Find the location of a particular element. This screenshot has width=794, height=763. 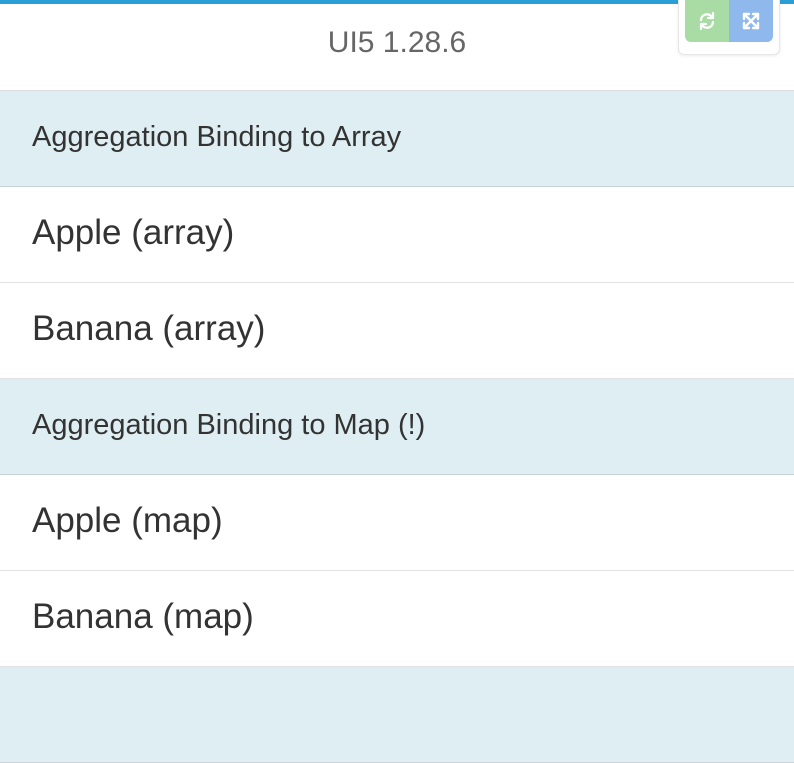

group-header-next is located at coordinates (397, 715).